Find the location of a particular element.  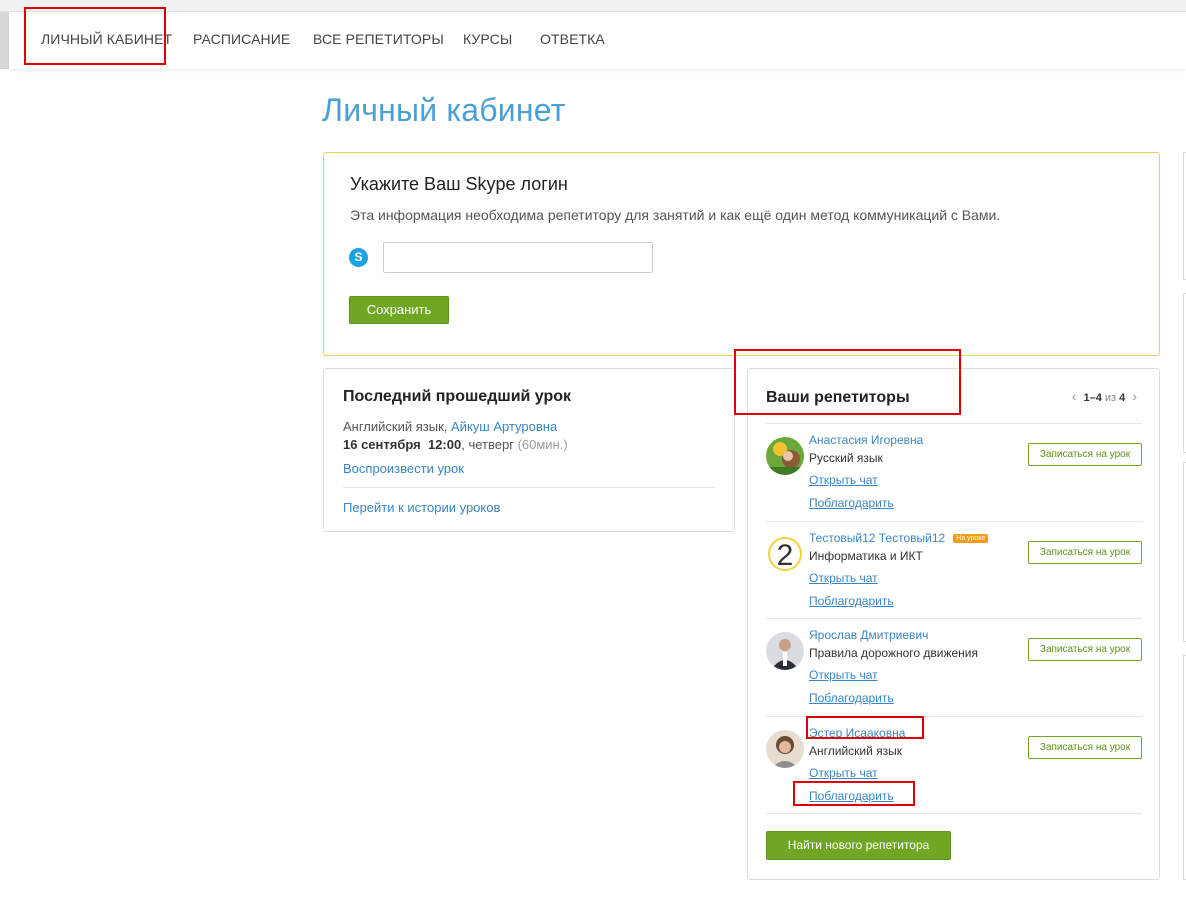

last-lesson-datetime: 16 сентября 12:00, четверг (60мин.) is located at coordinates (455, 444).